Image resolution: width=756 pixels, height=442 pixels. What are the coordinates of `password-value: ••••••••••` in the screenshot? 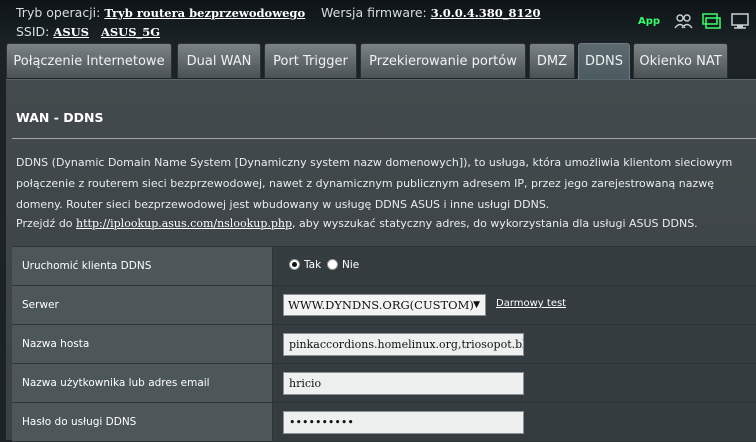 It's located at (514, 422).